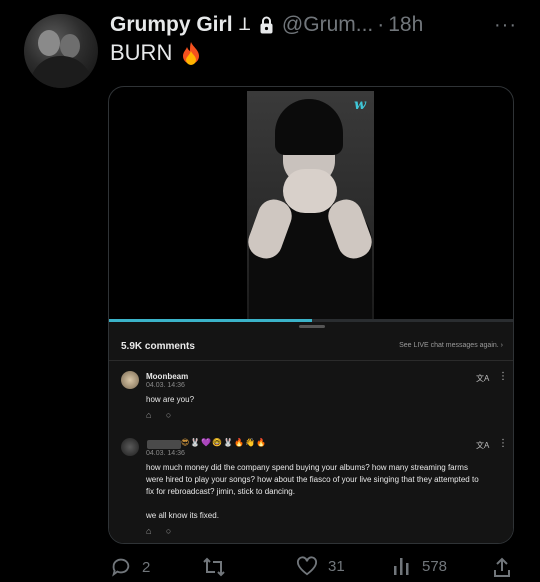 This screenshot has width=540, height=582. I want to click on drag-handle, so click(312, 326).